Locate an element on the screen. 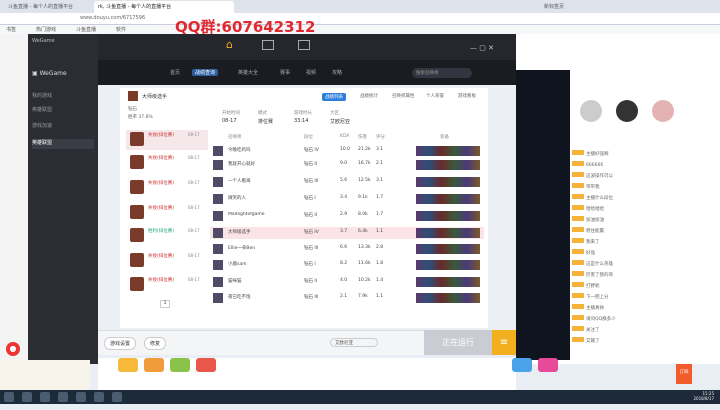 This screenshot has height=410, width=720. browser-tab: 斗鱼直播 - 每个人的直播平台 is located at coordinates (47, 7).